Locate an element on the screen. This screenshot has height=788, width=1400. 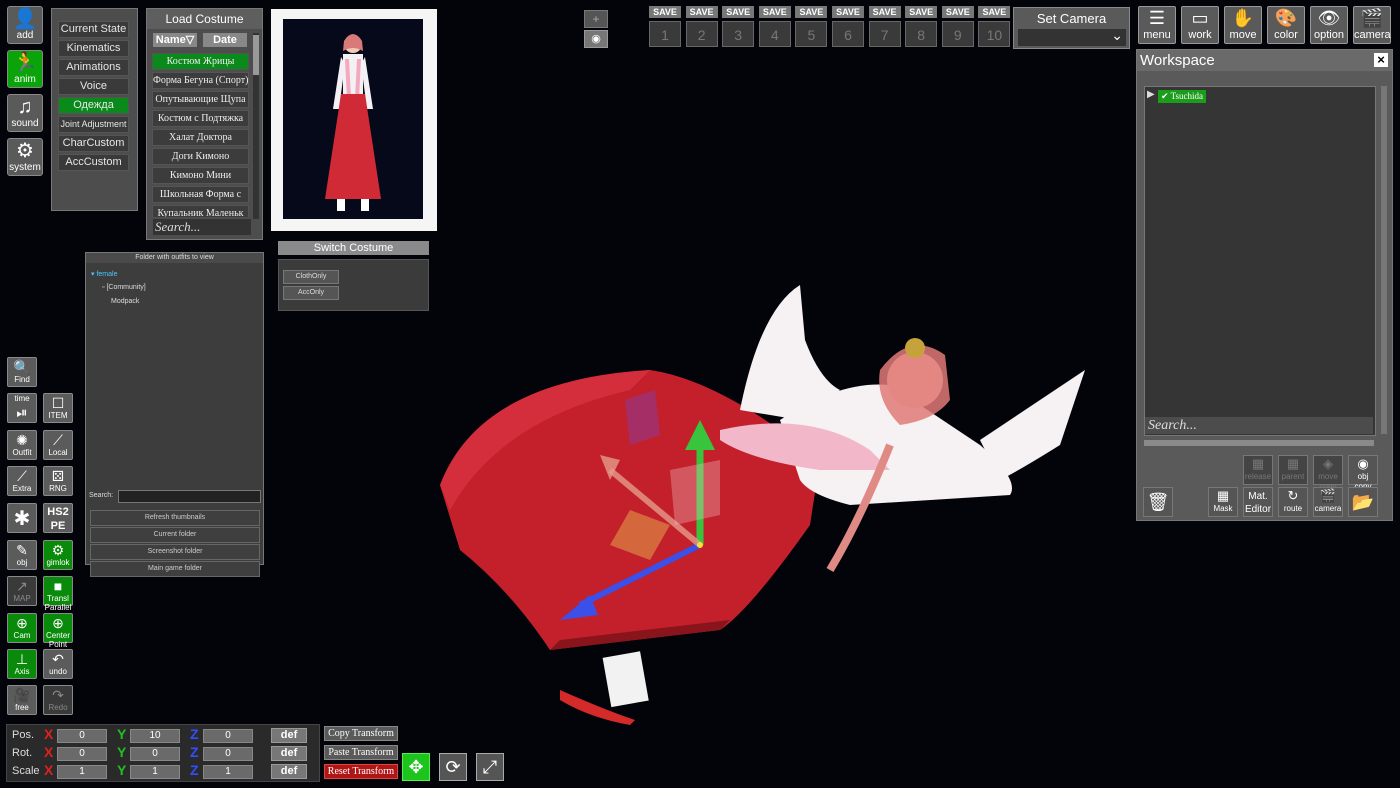
set-camera-dropdown: Set Camera ⌄ is located at coordinates (1071, 28).